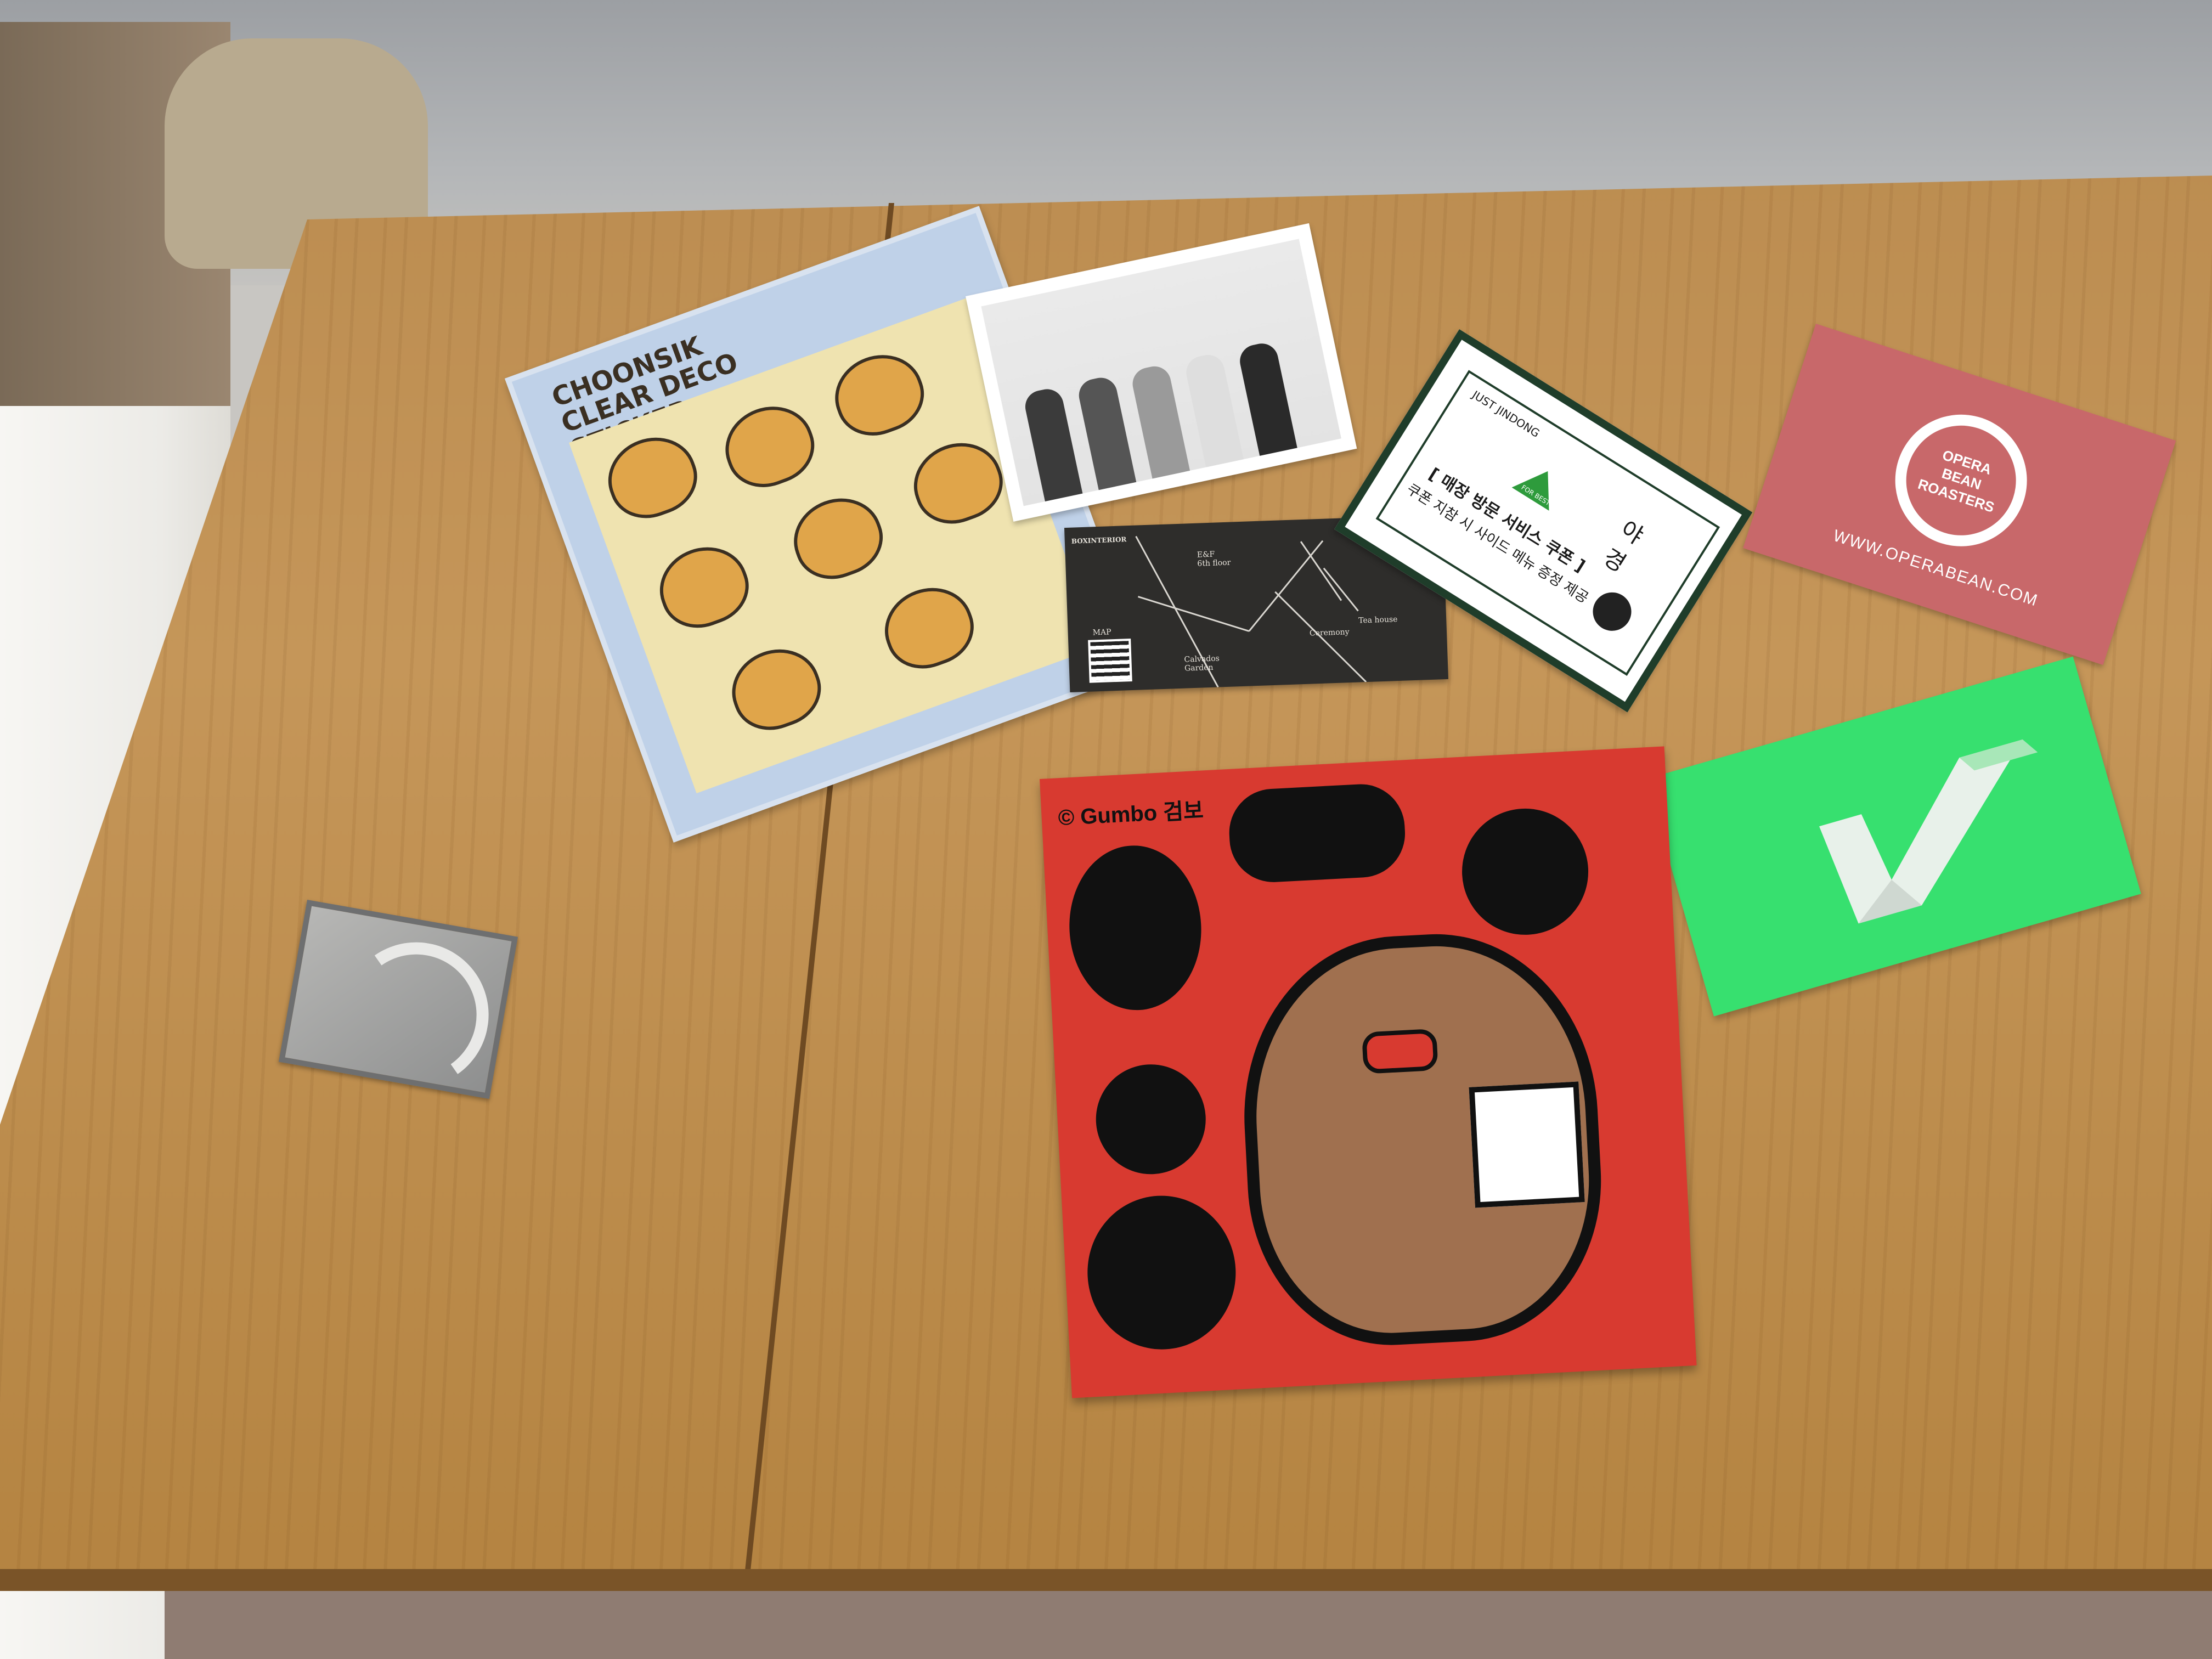 The width and height of the screenshot is (2212, 1659). What do you see at coordinates (1119, 815) in the screenshot?
I see `gumbo-brand-text: Gumbo` at bounding box center [1119, 815].